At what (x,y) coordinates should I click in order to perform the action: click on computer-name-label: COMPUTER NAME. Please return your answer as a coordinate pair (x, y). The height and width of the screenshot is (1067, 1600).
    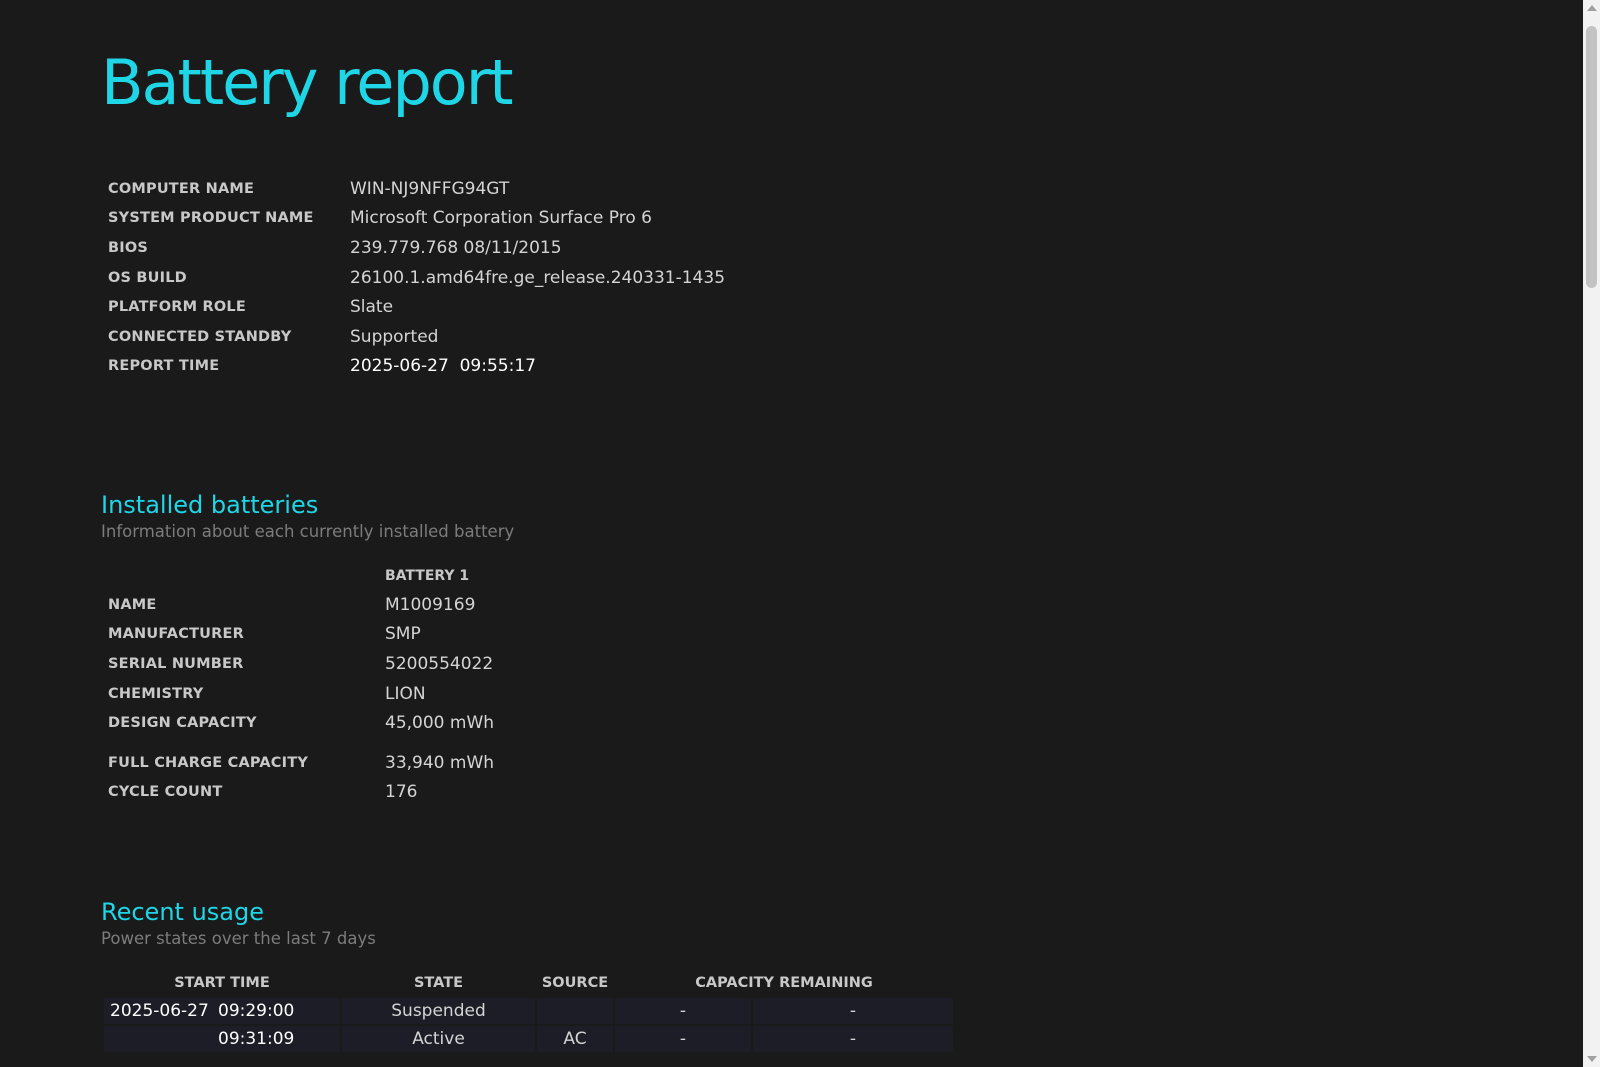
    Looking at the image, I should click on (181, 188).